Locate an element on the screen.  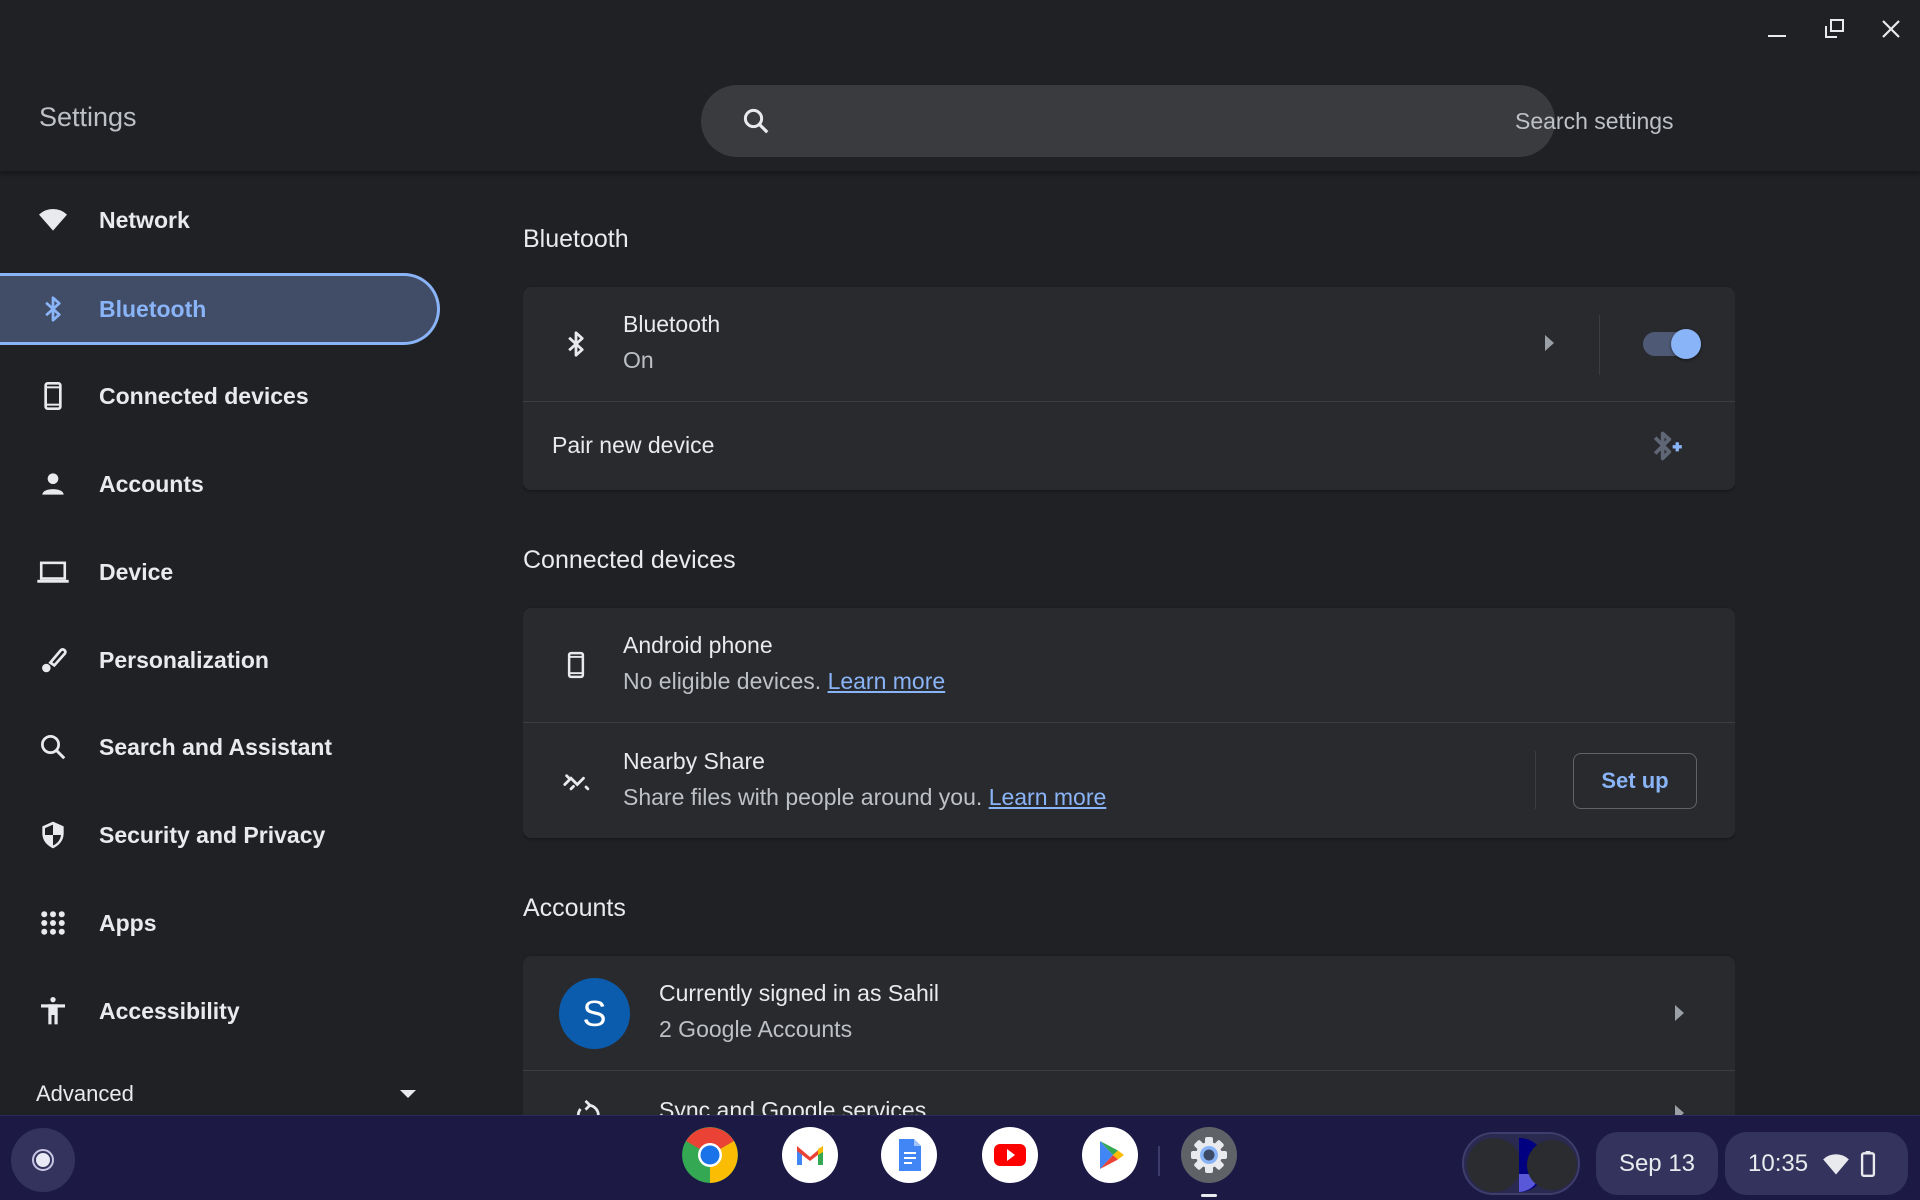
google-accounts-count: 2 Google Accounts is located at coordinates (756, 1029).